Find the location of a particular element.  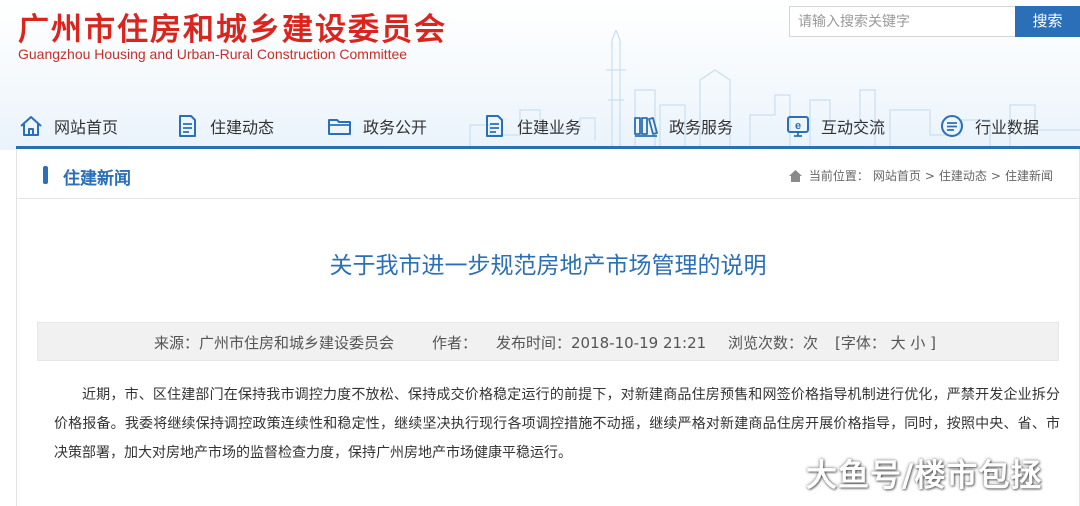

folder-icon is located at coordinates (339, 127).